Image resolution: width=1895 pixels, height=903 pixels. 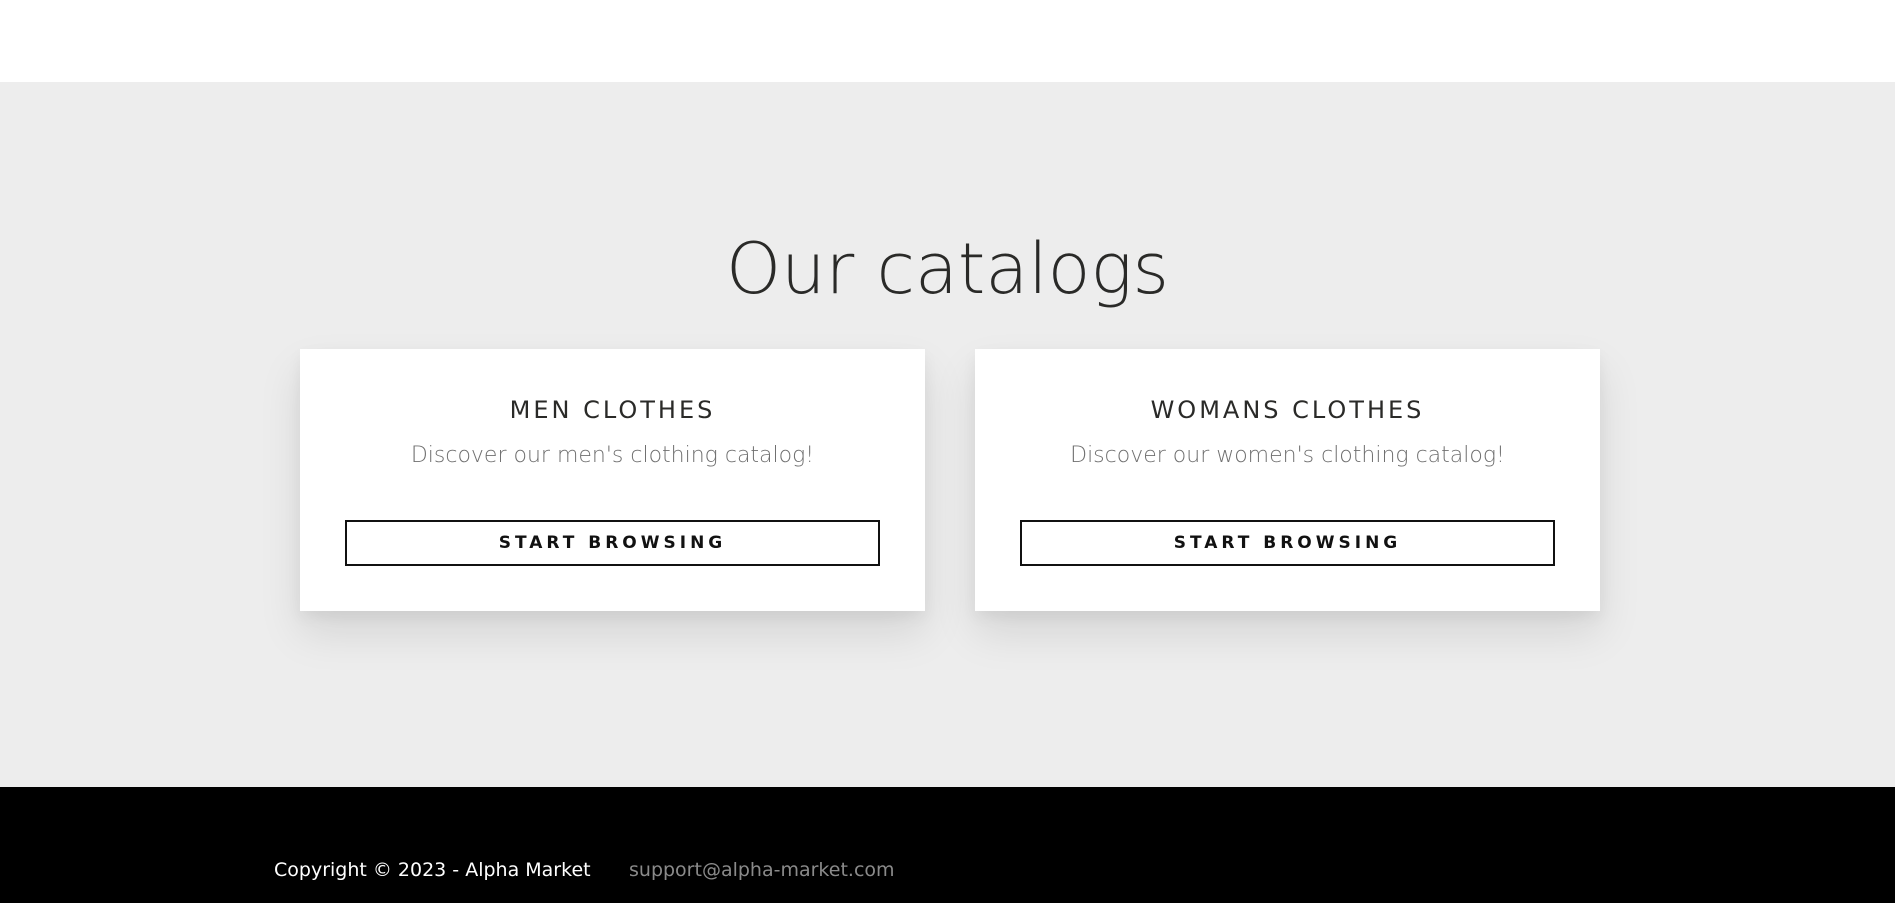 I want to click on top-header-bar, so click(x=947, y=41).